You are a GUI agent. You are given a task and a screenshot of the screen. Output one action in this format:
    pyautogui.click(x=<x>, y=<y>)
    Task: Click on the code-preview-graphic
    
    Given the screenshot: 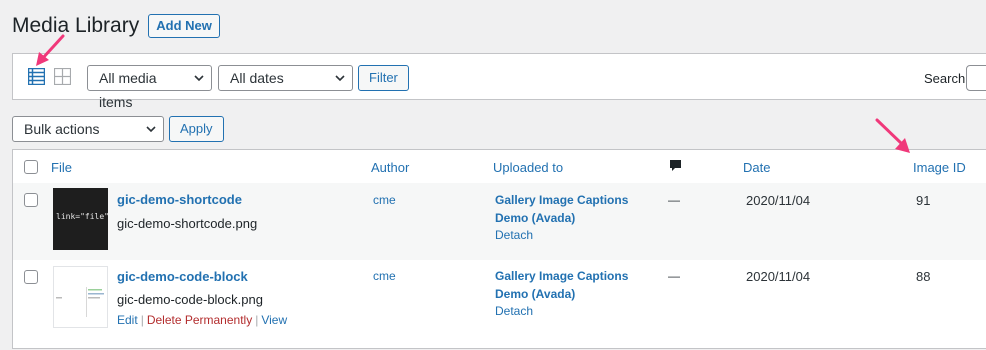 What is the action you would take?
    pyautogui.click(x=80, y=302)
    